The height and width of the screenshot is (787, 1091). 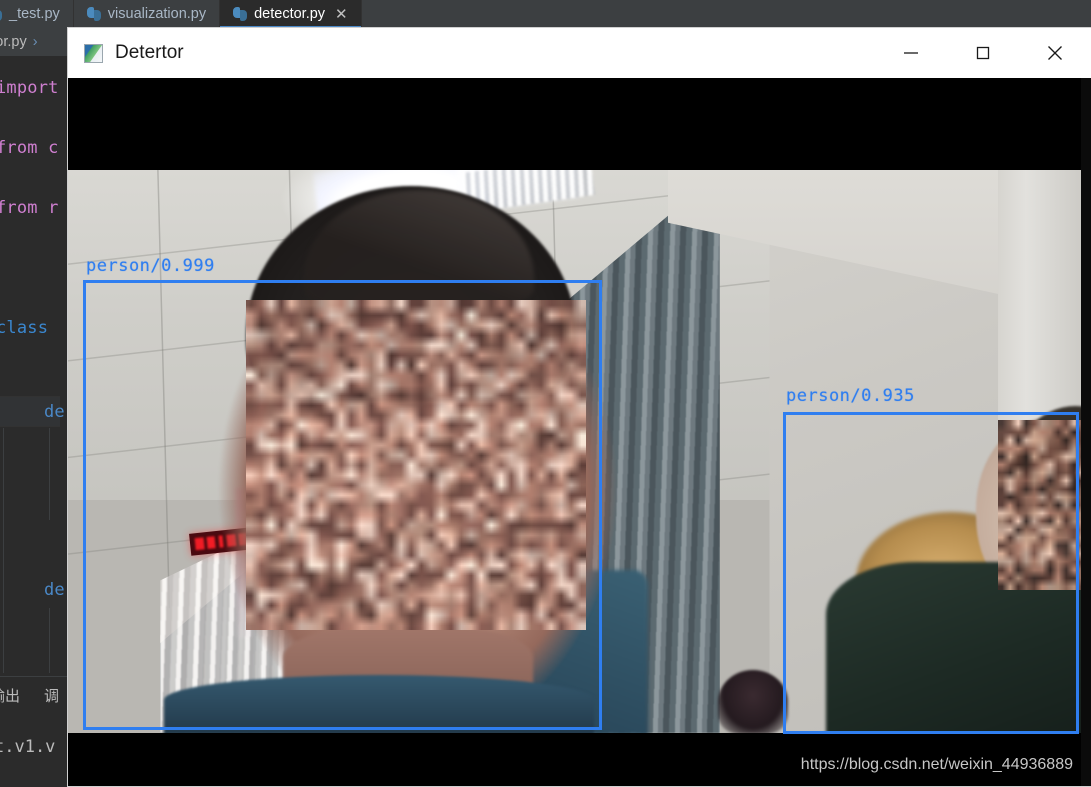 What do you see at coordinates (545, 14) in the screenshot?
I see `editor-tab-bar: _test.py visualization.py detector.py ✕` at bounding box center [545, 14].